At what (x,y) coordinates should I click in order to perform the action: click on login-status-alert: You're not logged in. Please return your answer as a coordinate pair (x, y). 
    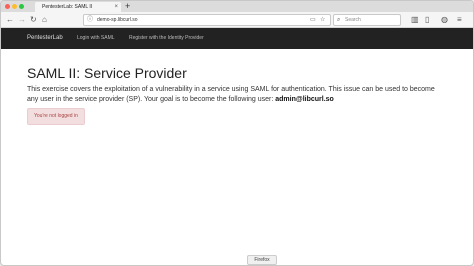
    Looking at the image, I should click on (56, 116).